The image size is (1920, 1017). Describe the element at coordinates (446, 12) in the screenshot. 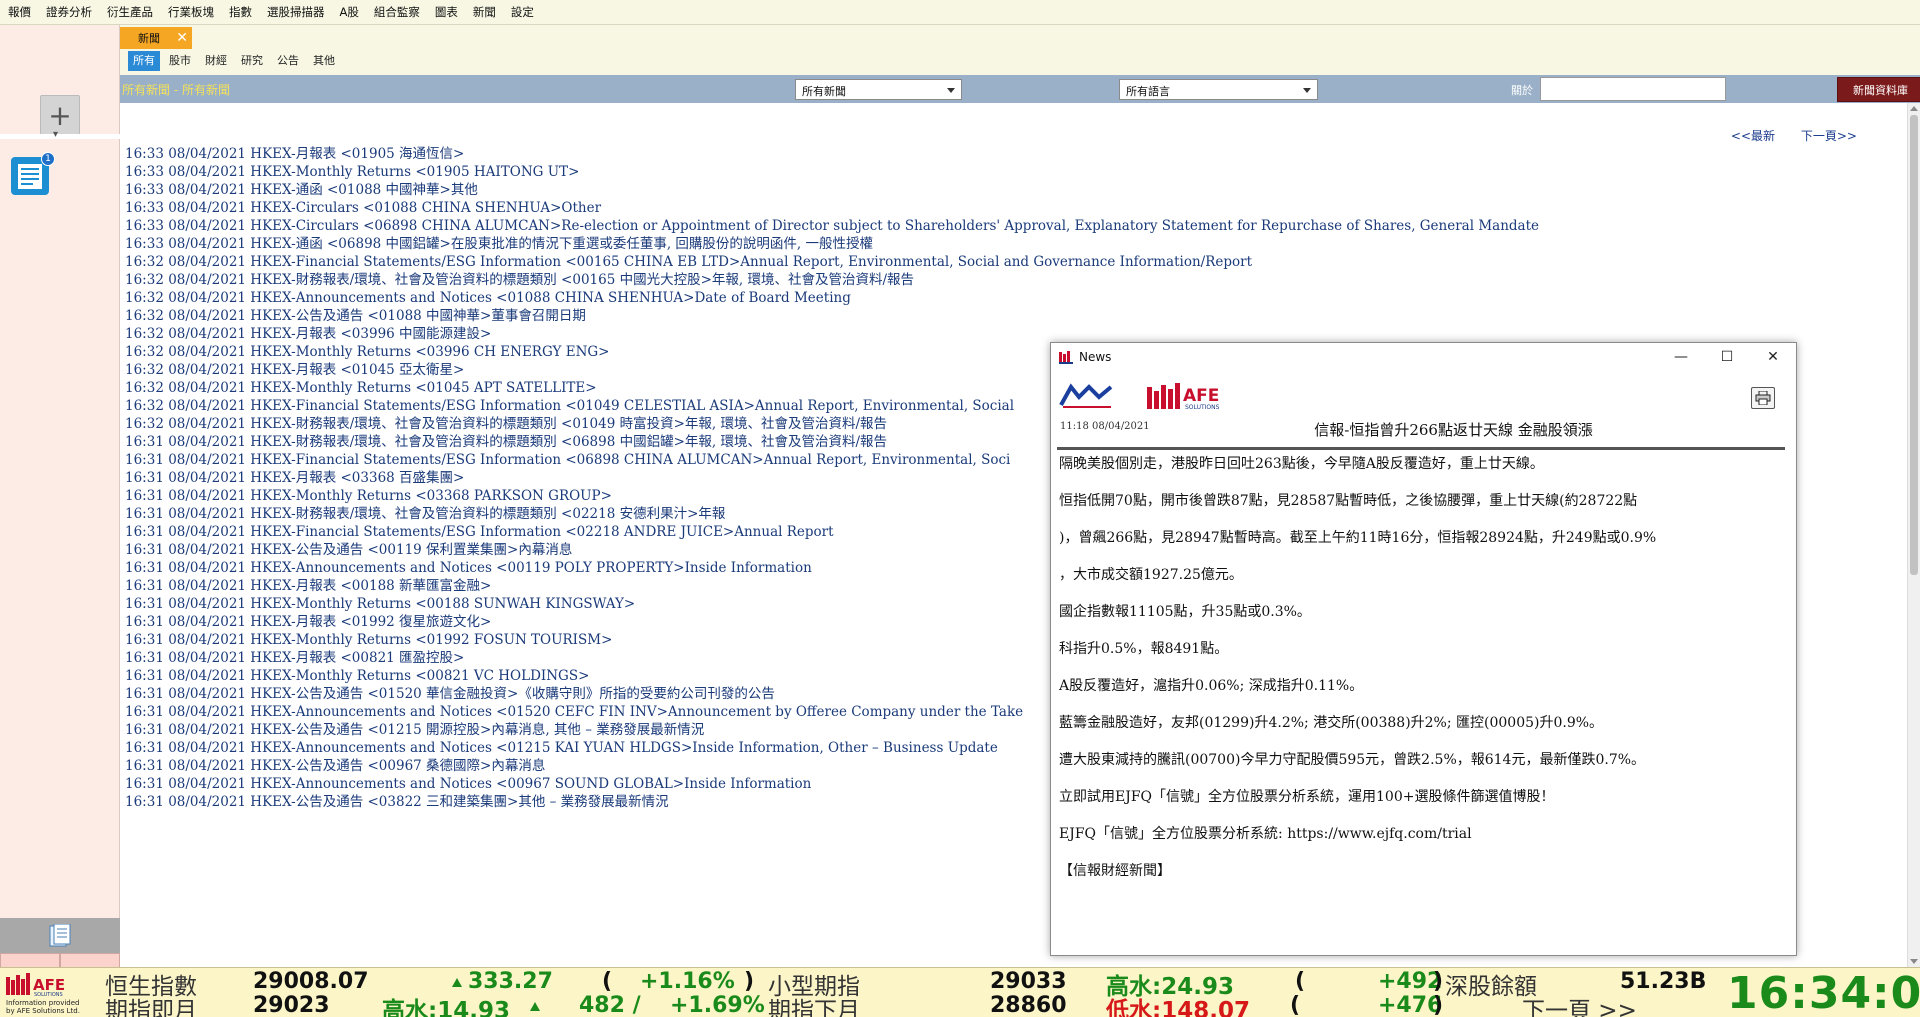

I see `menu-item-8: 圖表` at that location.